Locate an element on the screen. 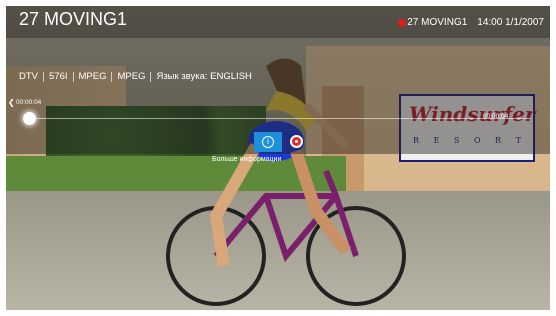 This screenshot has width=556, height=316. tag-resolution: 576I is located at coordinates (58, 76).